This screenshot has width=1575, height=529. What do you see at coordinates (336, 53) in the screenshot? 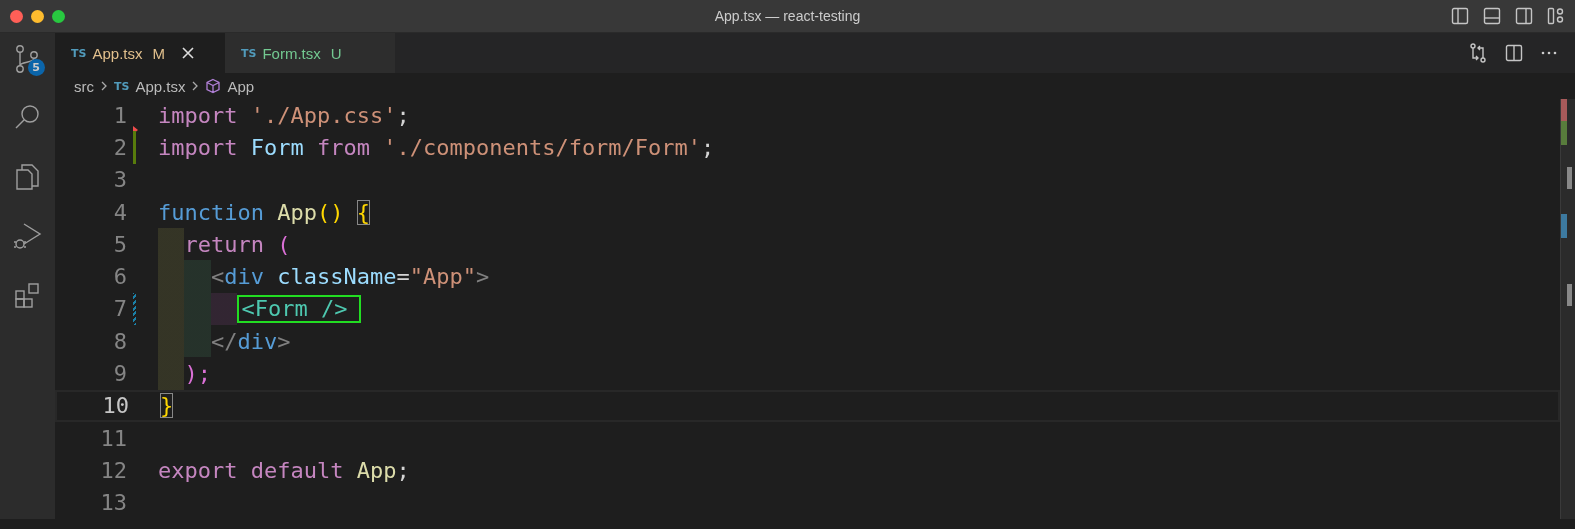
I see `git-status: U` at bounding box center [336, 53].